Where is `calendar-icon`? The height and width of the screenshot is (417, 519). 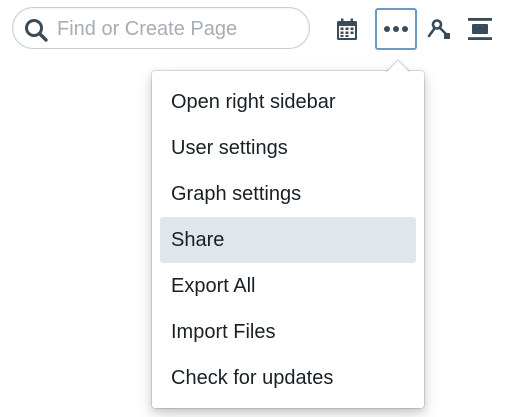 calendar-icon is located at coordinates (347, 29).